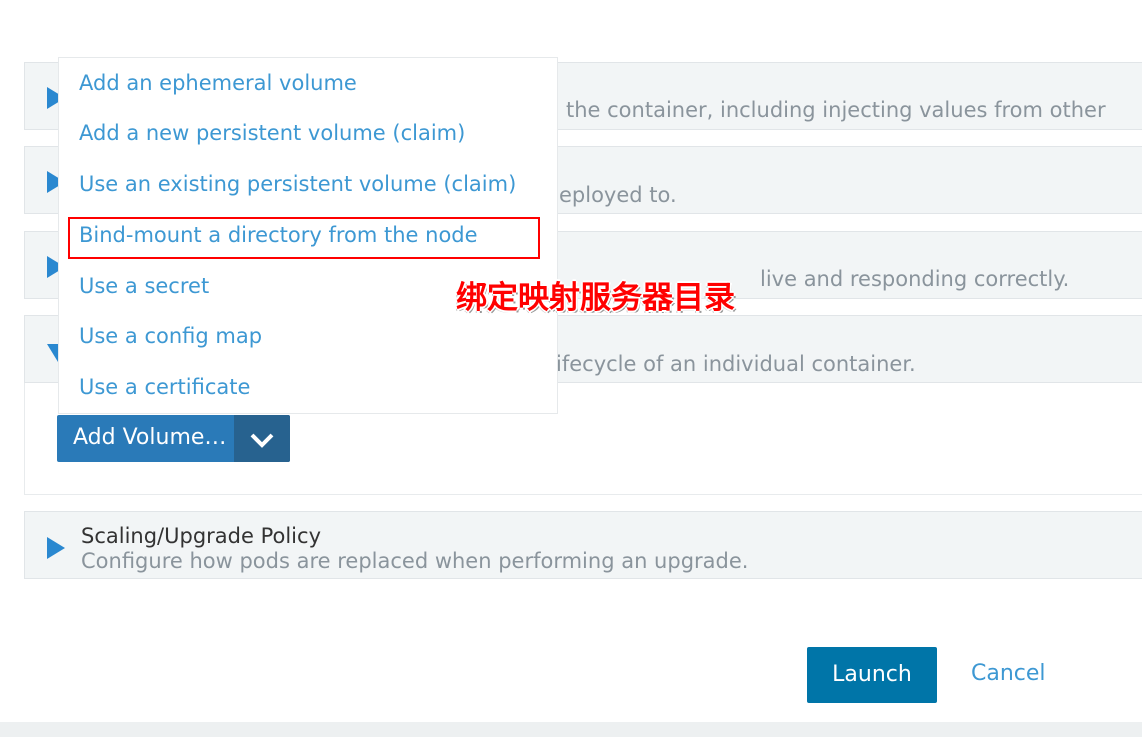  I want to click on section-description: live and responding correctly., so click(915, 279).